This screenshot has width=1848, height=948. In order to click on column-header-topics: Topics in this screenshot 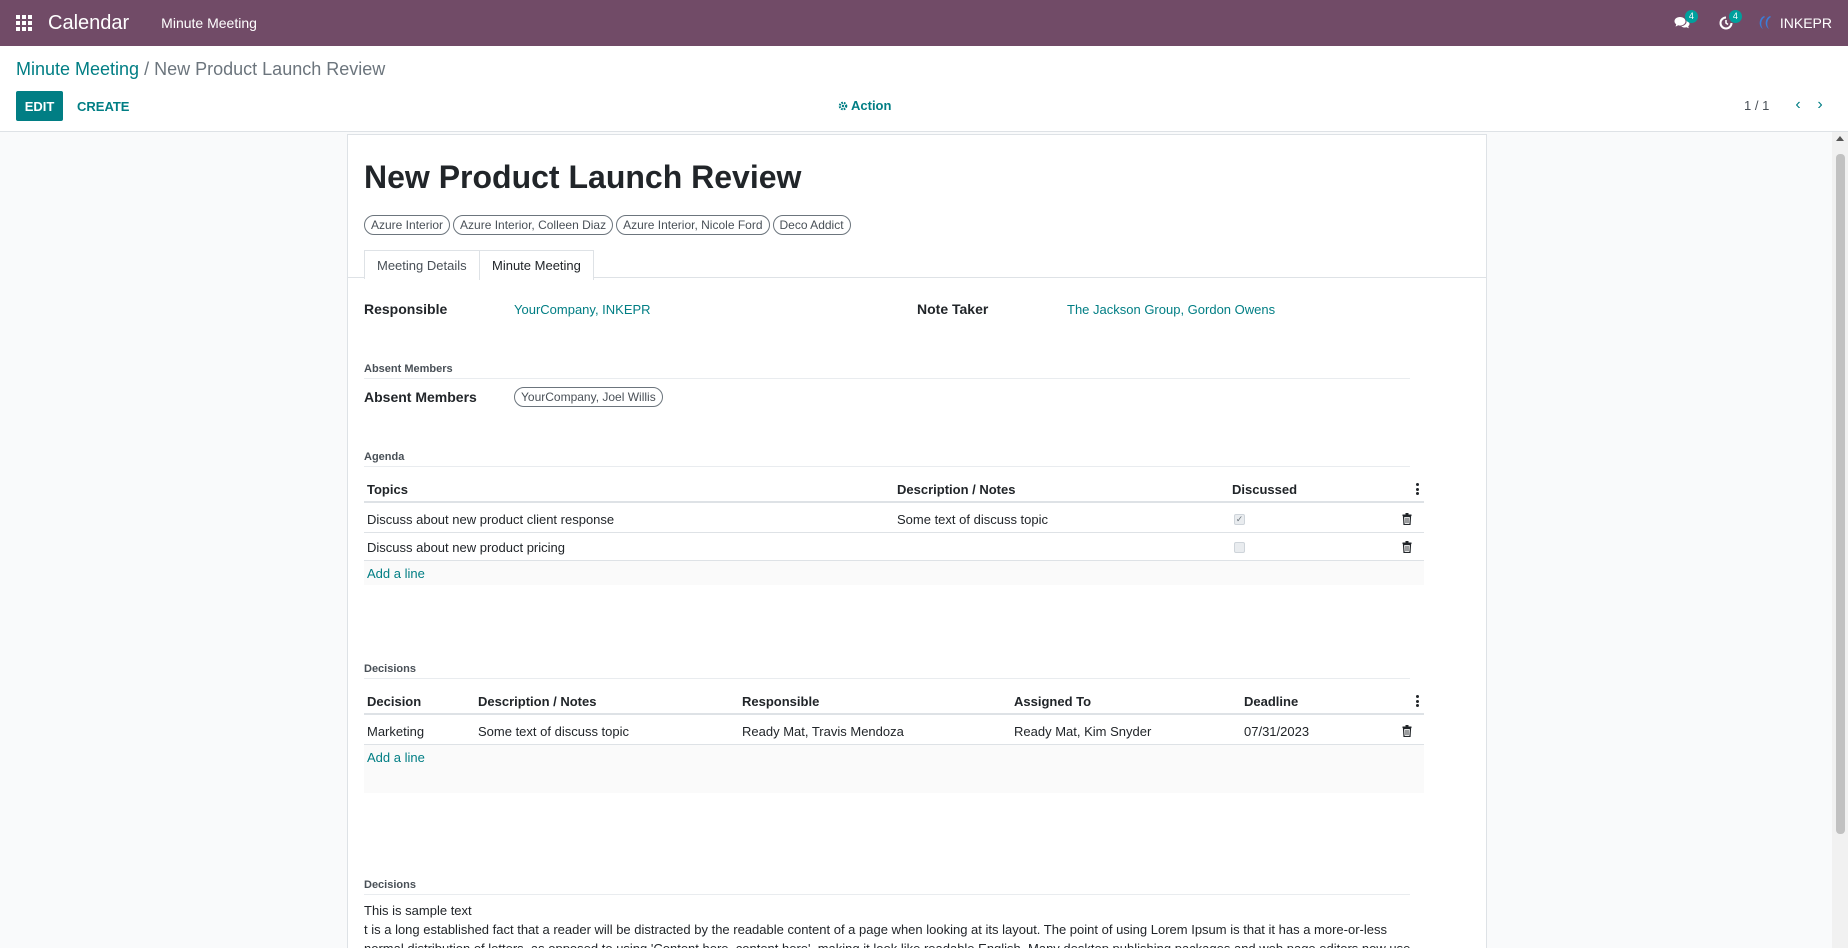, I will do `click(387, 489)`.